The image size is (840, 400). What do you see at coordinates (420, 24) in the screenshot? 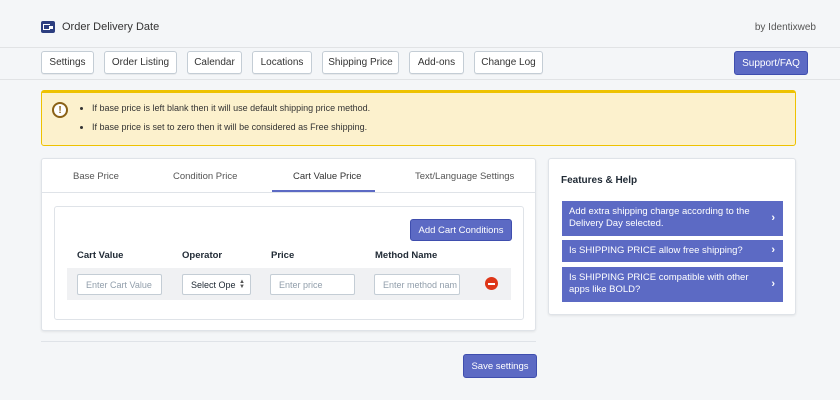
I see `top-bar: Order Delivery Date by Identixweb` at bounding box center [420, 24].